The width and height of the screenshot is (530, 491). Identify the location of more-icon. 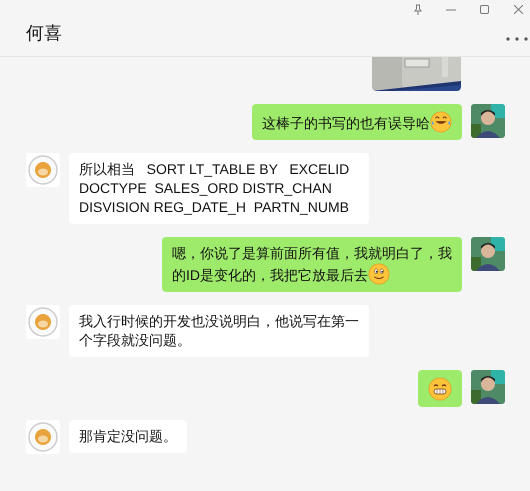
(517, 39).